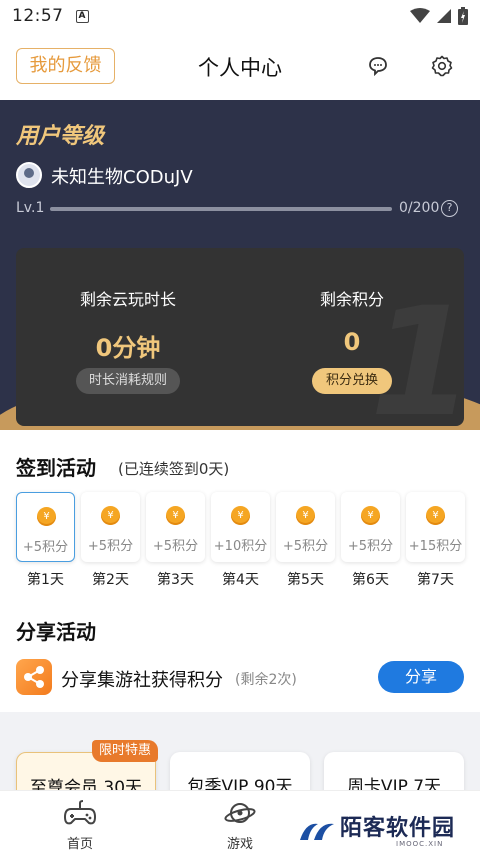 This screenshot has width=480, height=855. I want to click on share-remaining: (剩余2次), so click(266, 680).